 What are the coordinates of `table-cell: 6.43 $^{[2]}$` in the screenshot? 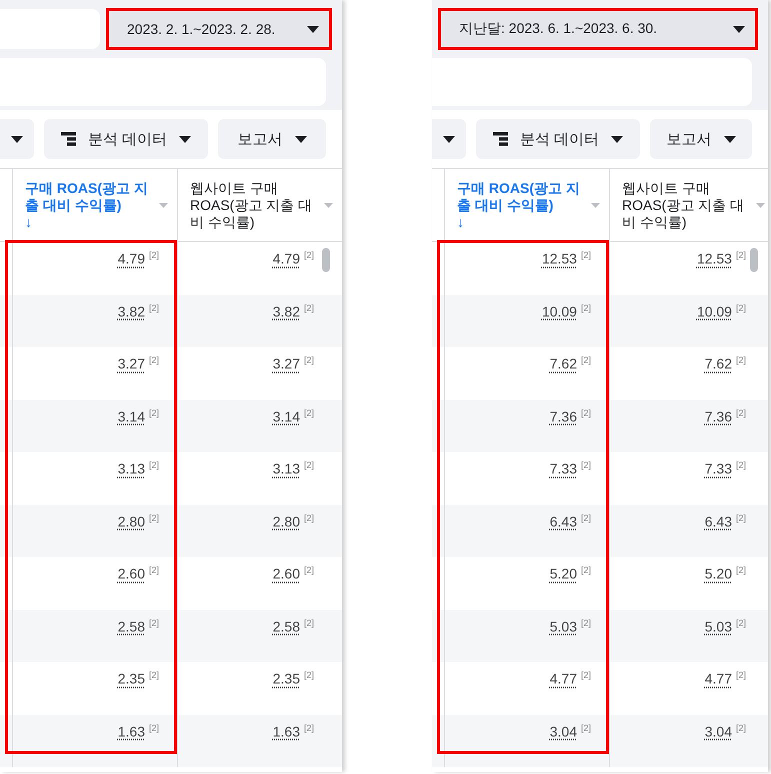 It's located at (527, 530).